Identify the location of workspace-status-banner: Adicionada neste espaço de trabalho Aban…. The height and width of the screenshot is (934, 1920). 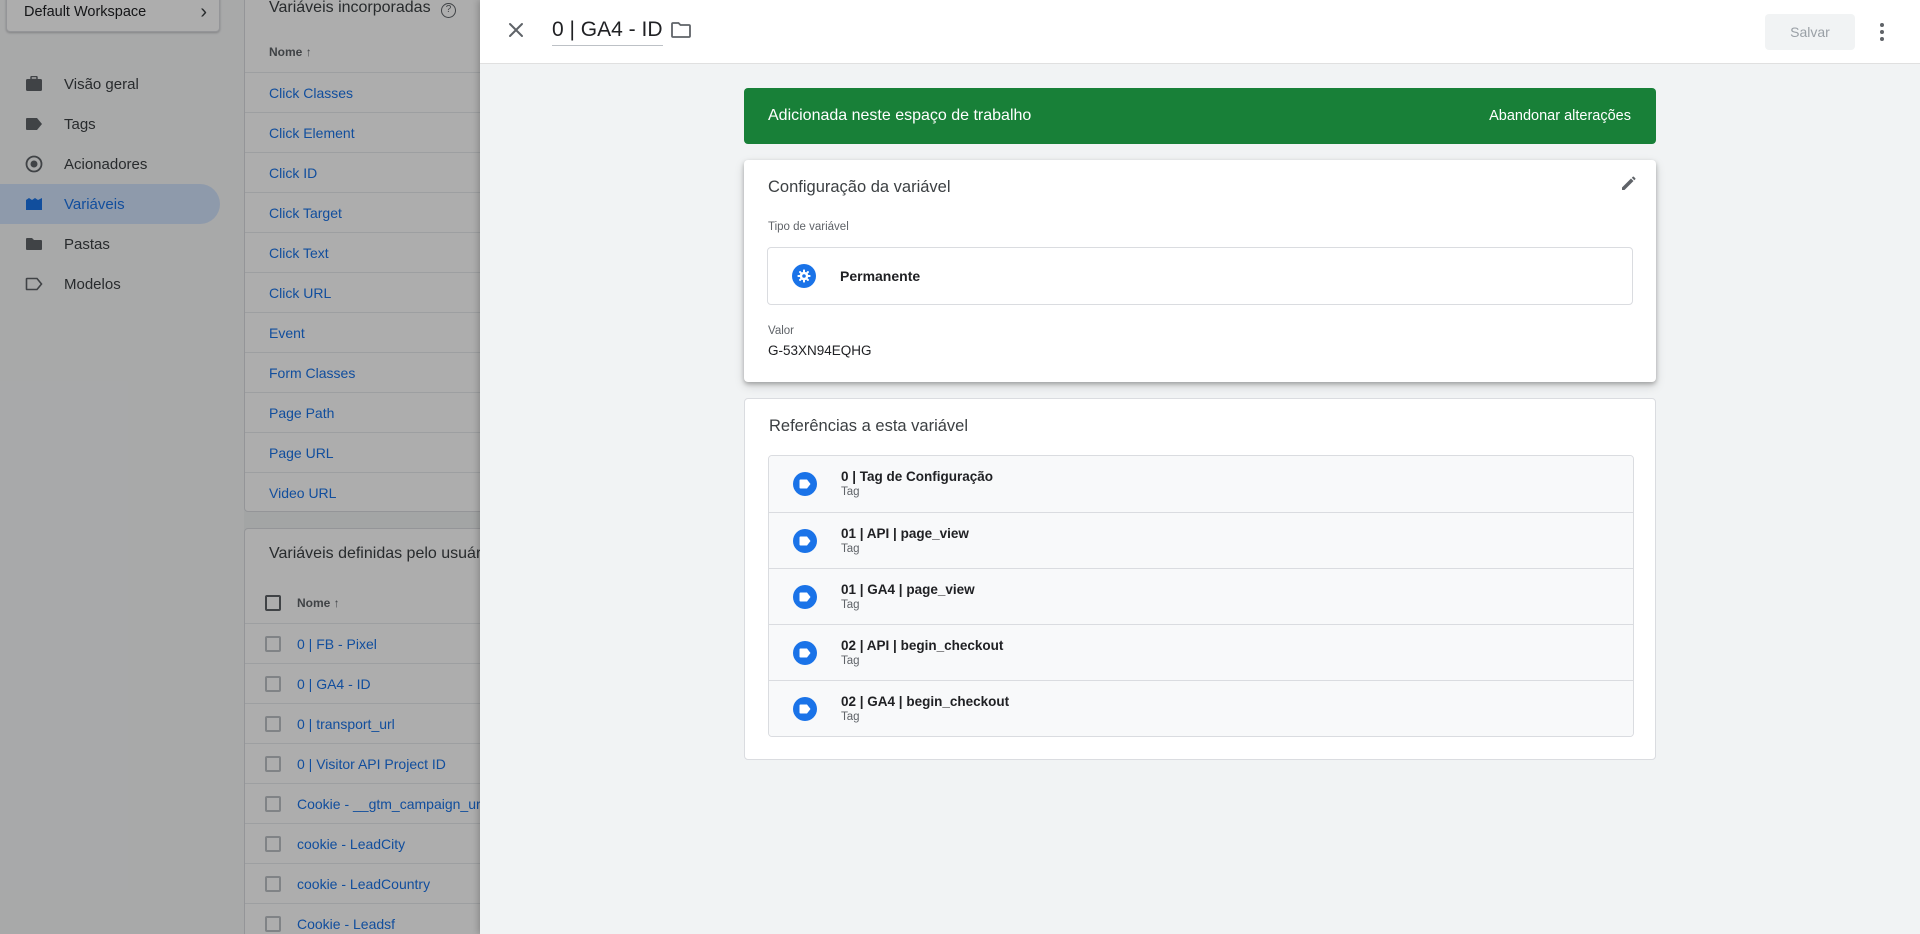
(1200, 116).